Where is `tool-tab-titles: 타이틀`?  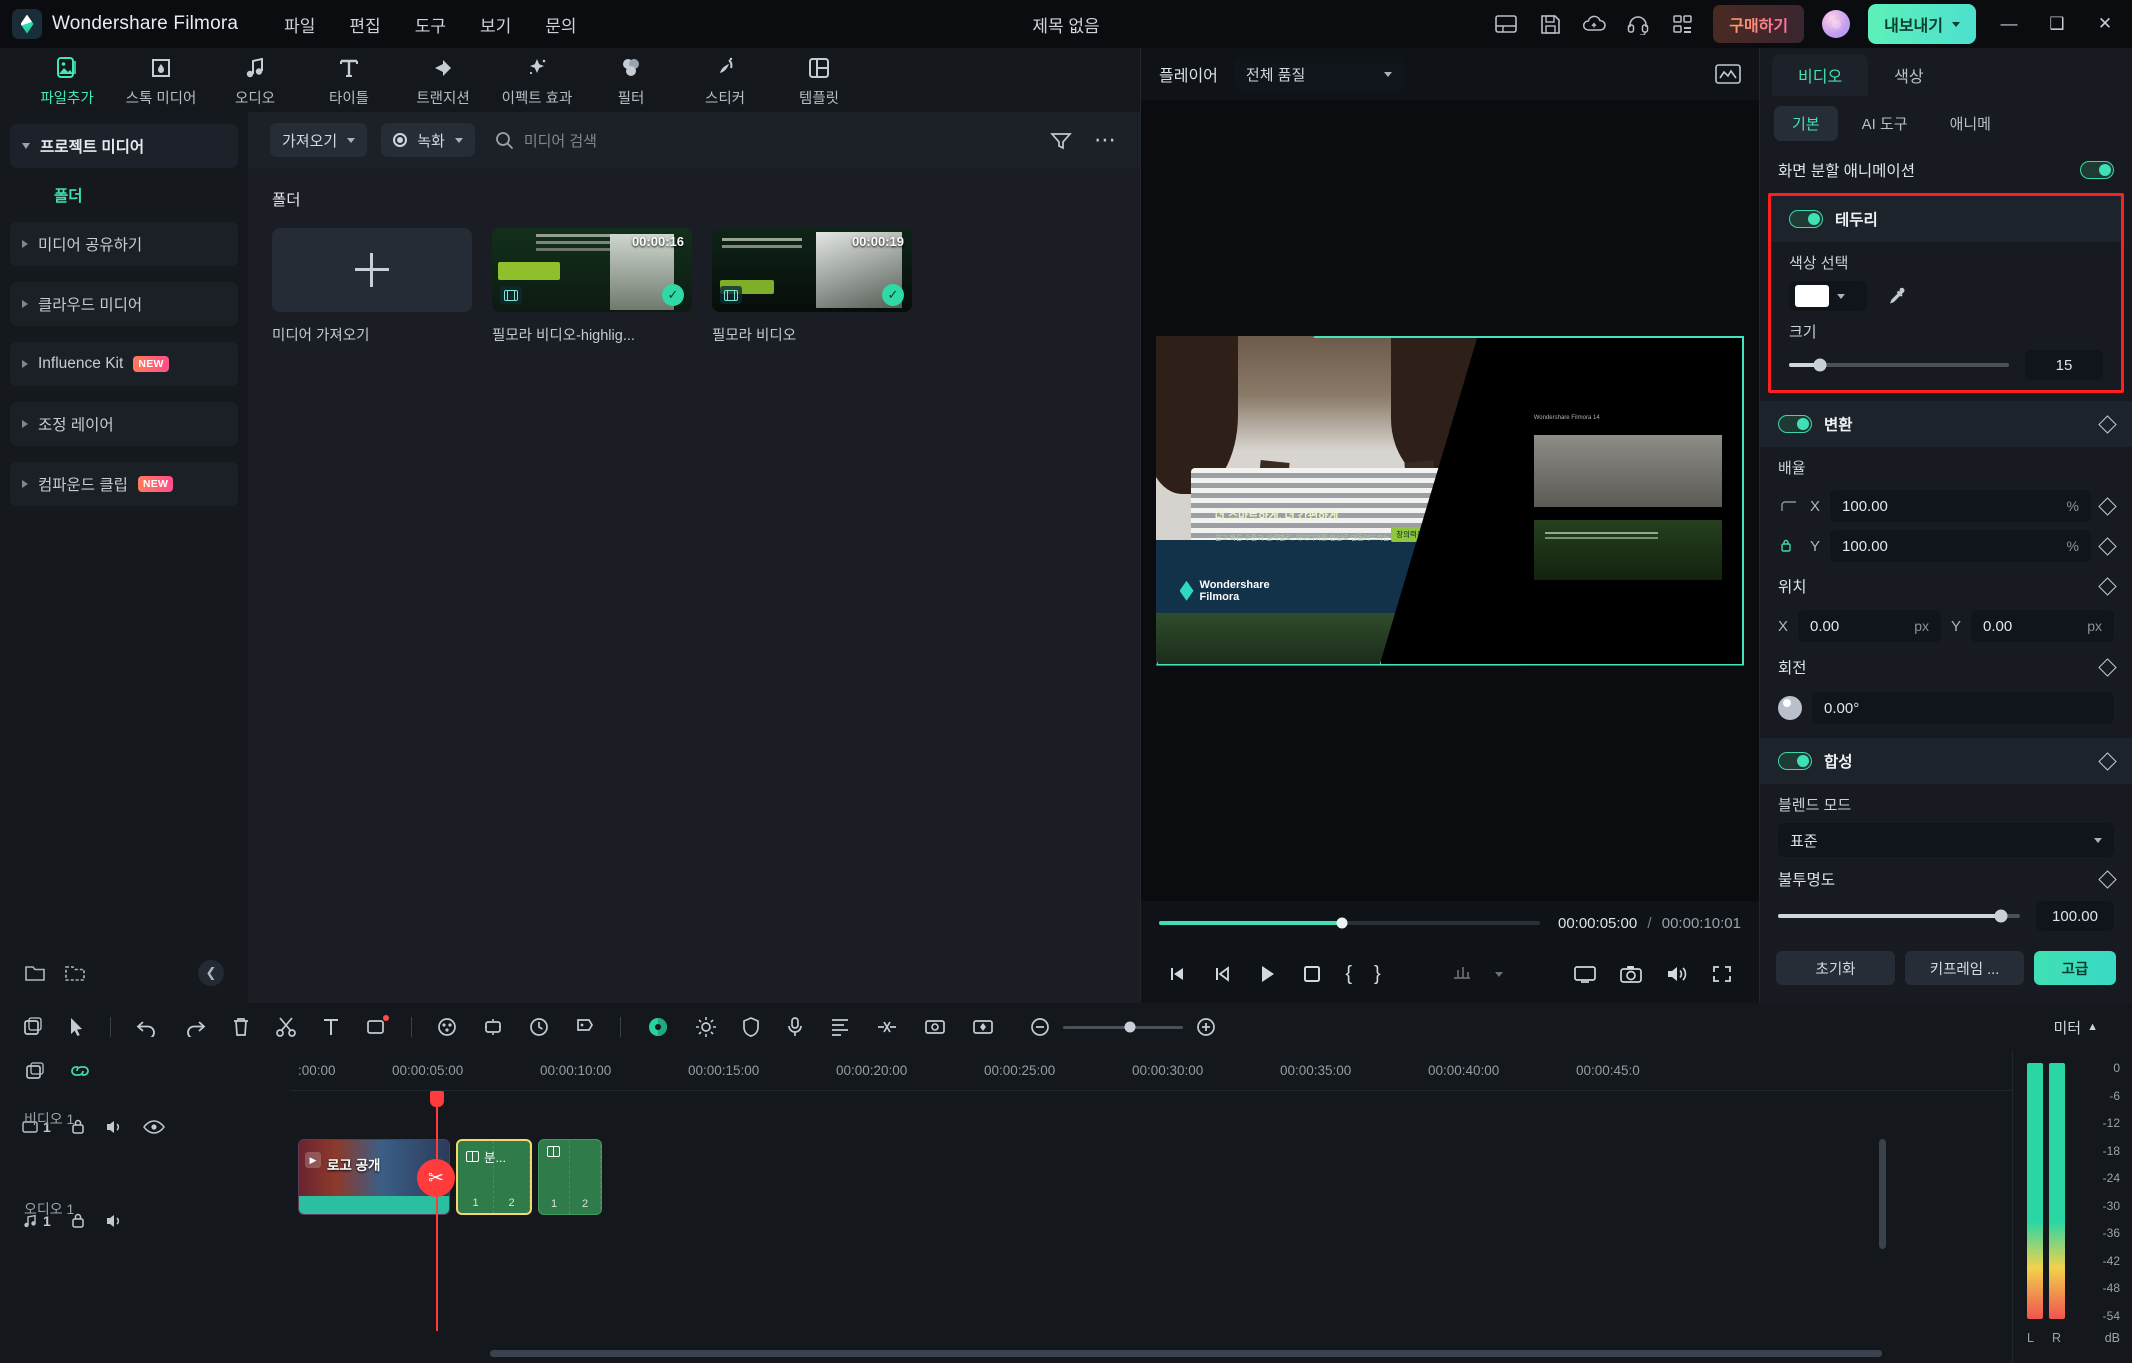 tool-tab-titles: 타이틀 is located at coordinates (349, 80).